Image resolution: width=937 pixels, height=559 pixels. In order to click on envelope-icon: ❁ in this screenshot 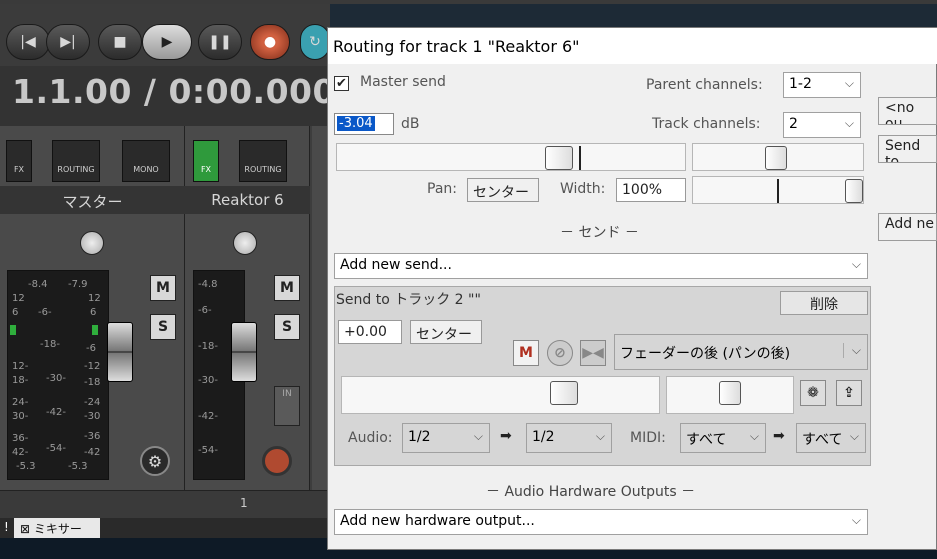, I will do `click(813, 393)`.